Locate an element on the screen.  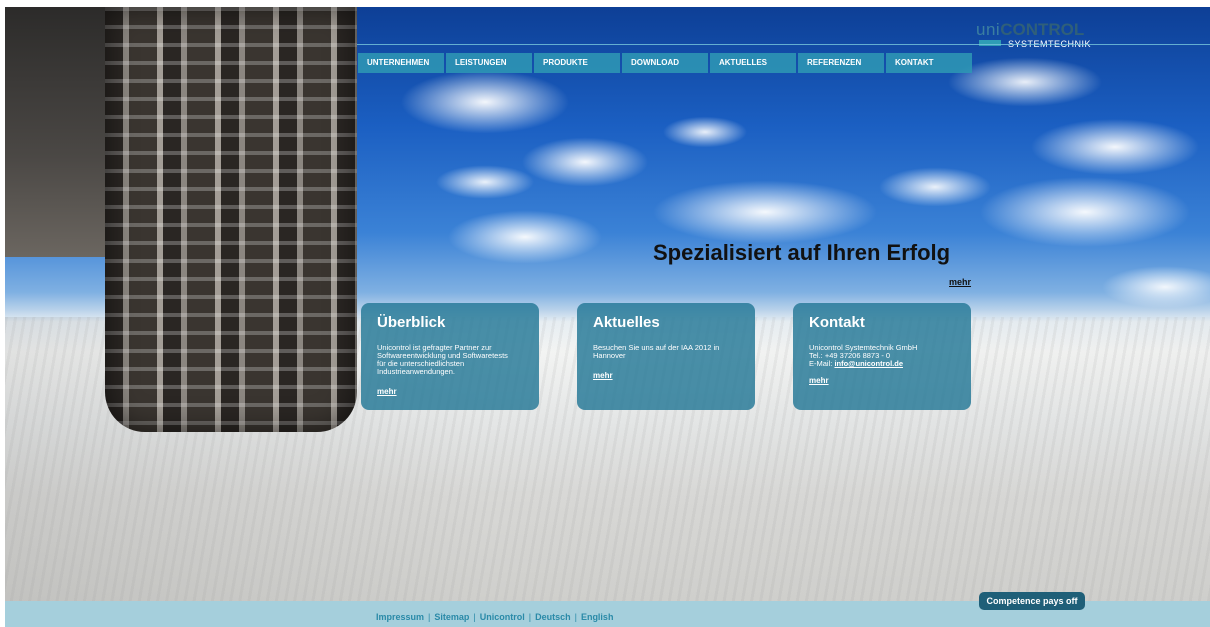
hero-more-link: mehr is located at coordinates (960, 282).